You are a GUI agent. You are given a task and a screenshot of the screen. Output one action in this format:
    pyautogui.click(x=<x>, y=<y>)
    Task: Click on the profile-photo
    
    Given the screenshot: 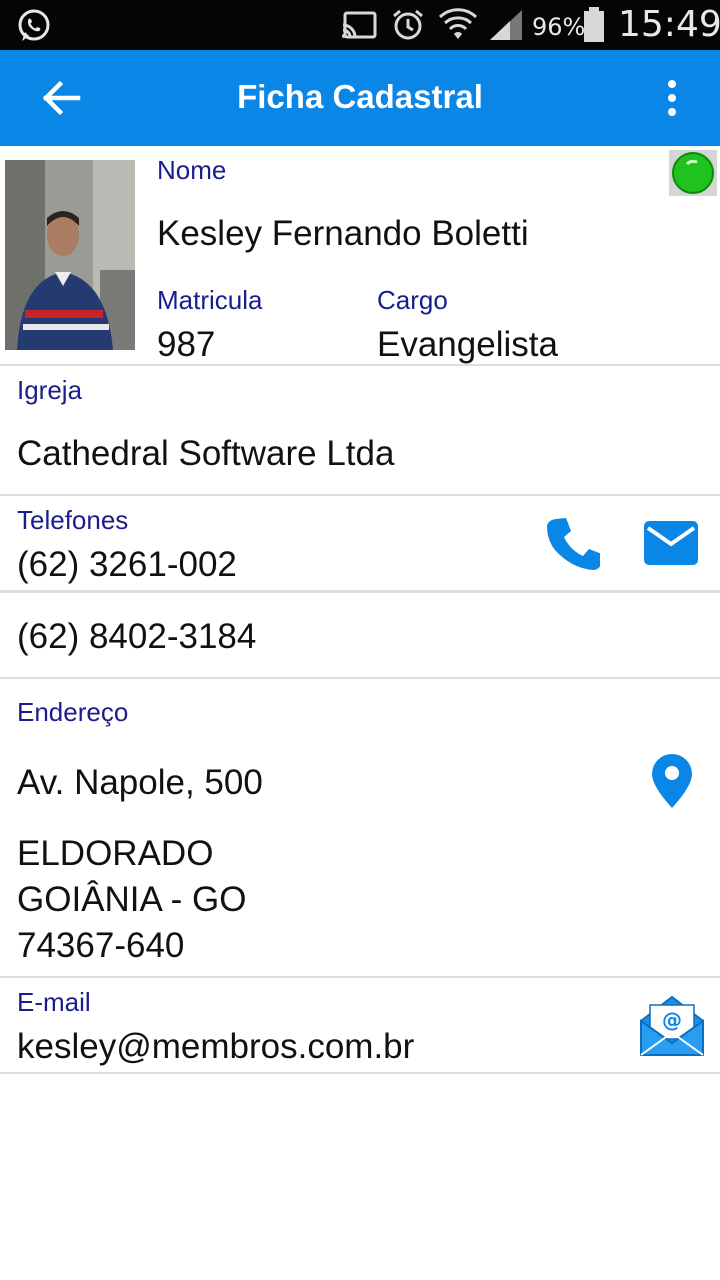 What is the action you would take?
    pyautogui.click(x=70, y=255)
    